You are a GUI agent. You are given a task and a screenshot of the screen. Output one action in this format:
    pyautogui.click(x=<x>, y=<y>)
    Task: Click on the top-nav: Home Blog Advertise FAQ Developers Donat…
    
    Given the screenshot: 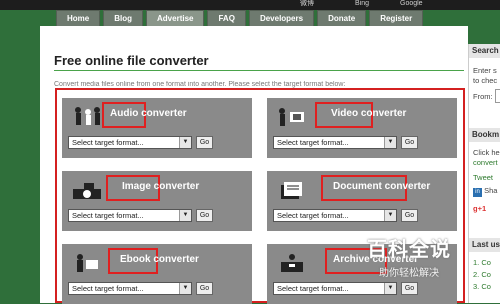 What is the action you would take?
    pyautogui.click(x=240, y=18)
    